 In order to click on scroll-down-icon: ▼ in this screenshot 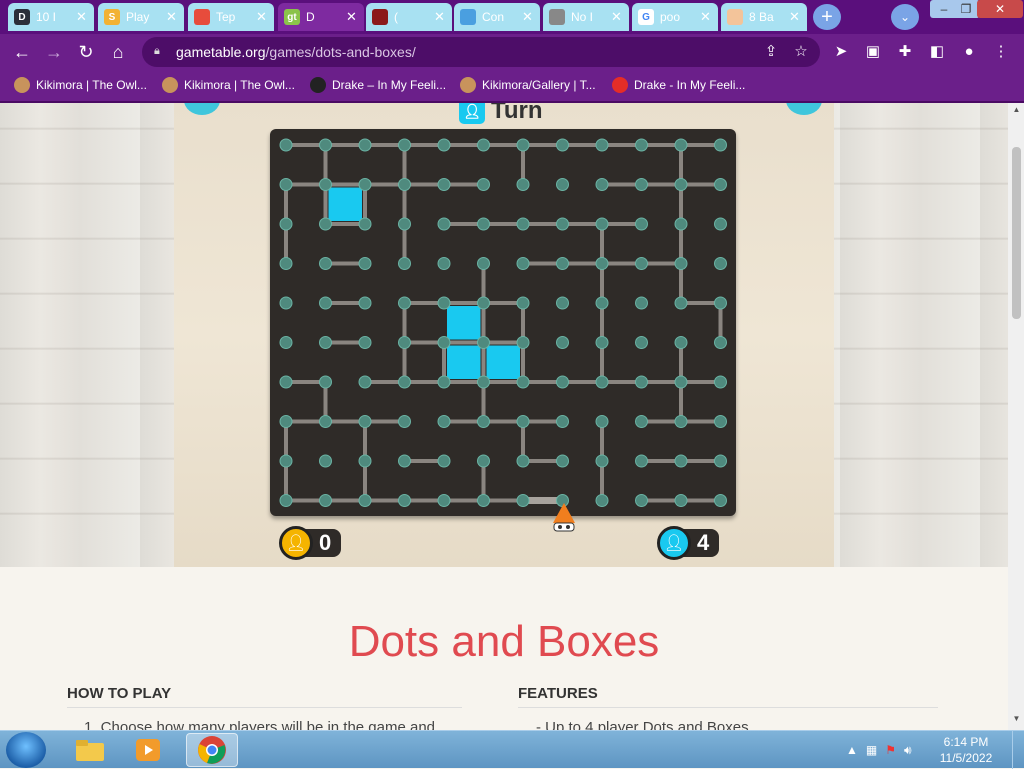, I will do `click(1016, 718)`.